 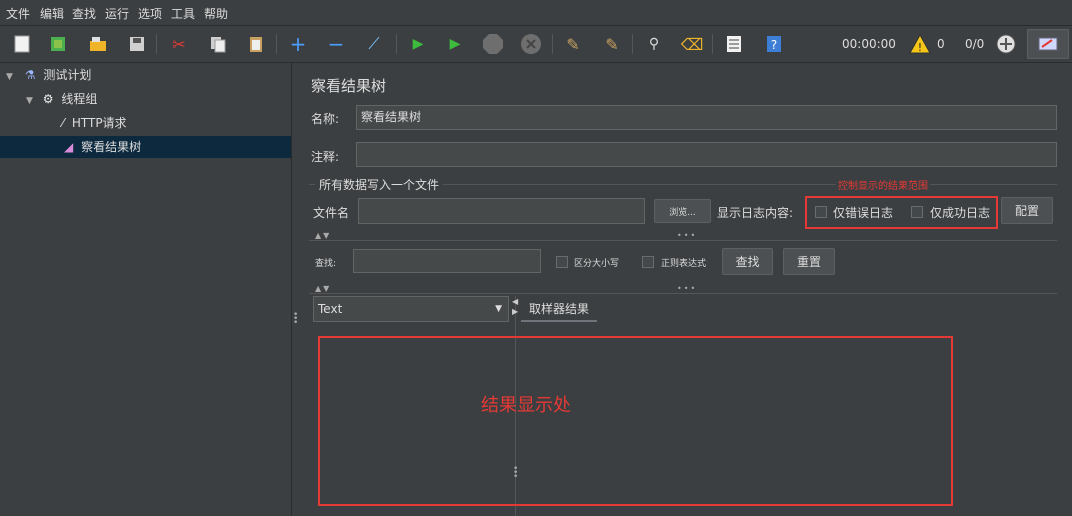 What do you see at coordinates (84, 13) in the screenshot?
I see `menu-search: 查找` at bounding box center [84, 13].